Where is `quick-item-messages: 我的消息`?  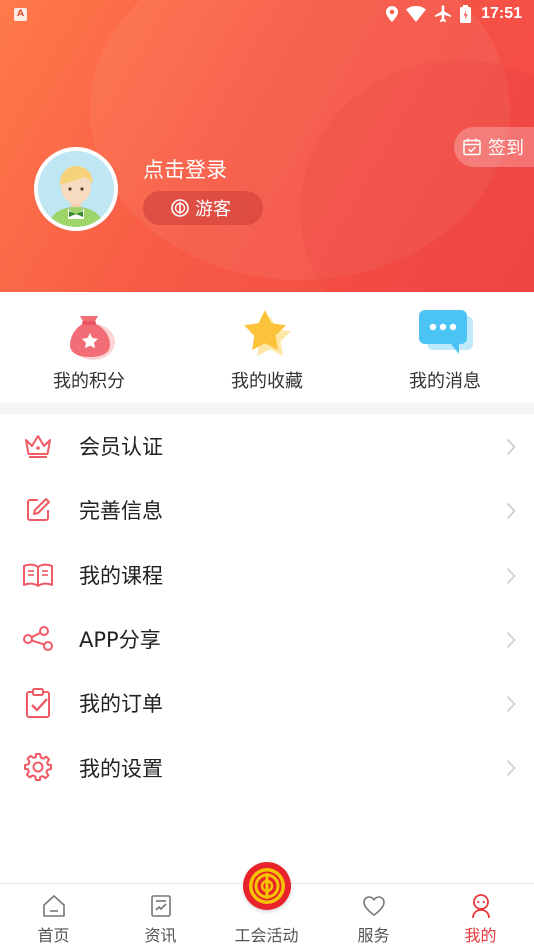 quick-item-messages: 我的消息 is located at coordinates (445, 347).